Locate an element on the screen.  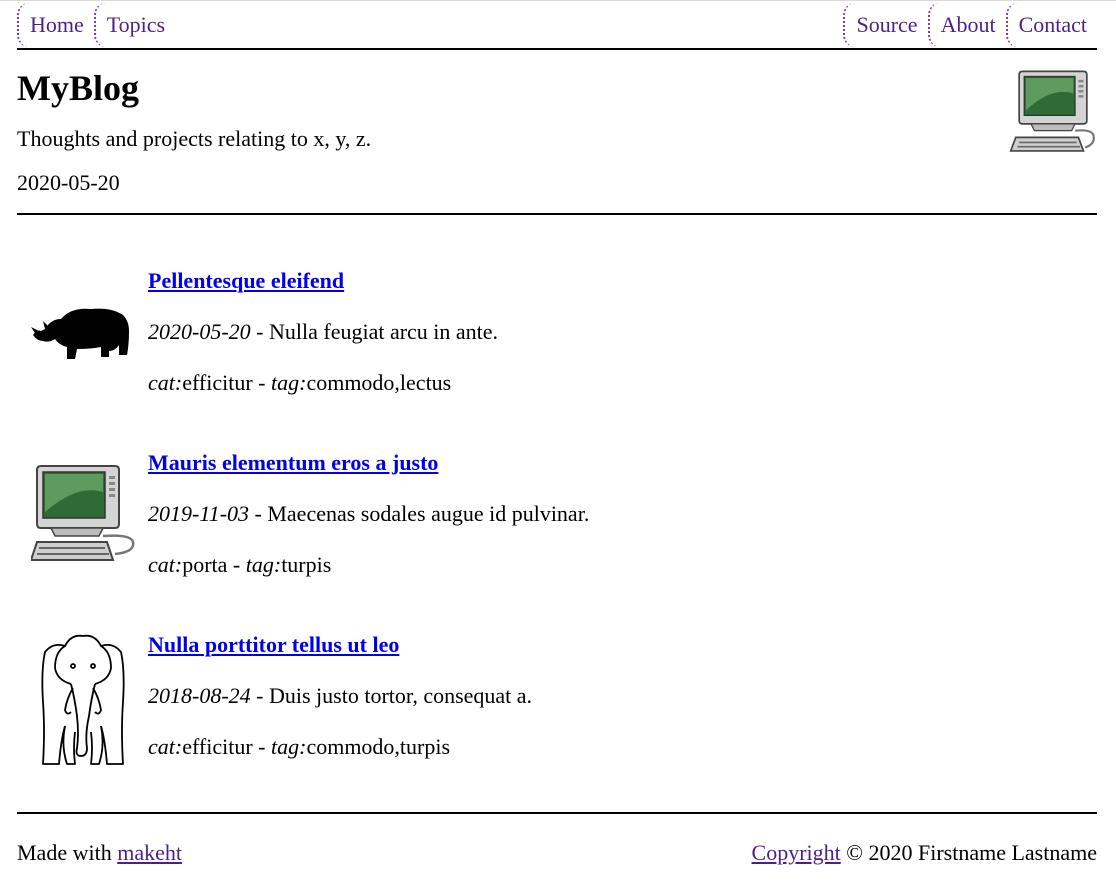
nav-contact-link: Contact is located at coordinates (1051, 25).